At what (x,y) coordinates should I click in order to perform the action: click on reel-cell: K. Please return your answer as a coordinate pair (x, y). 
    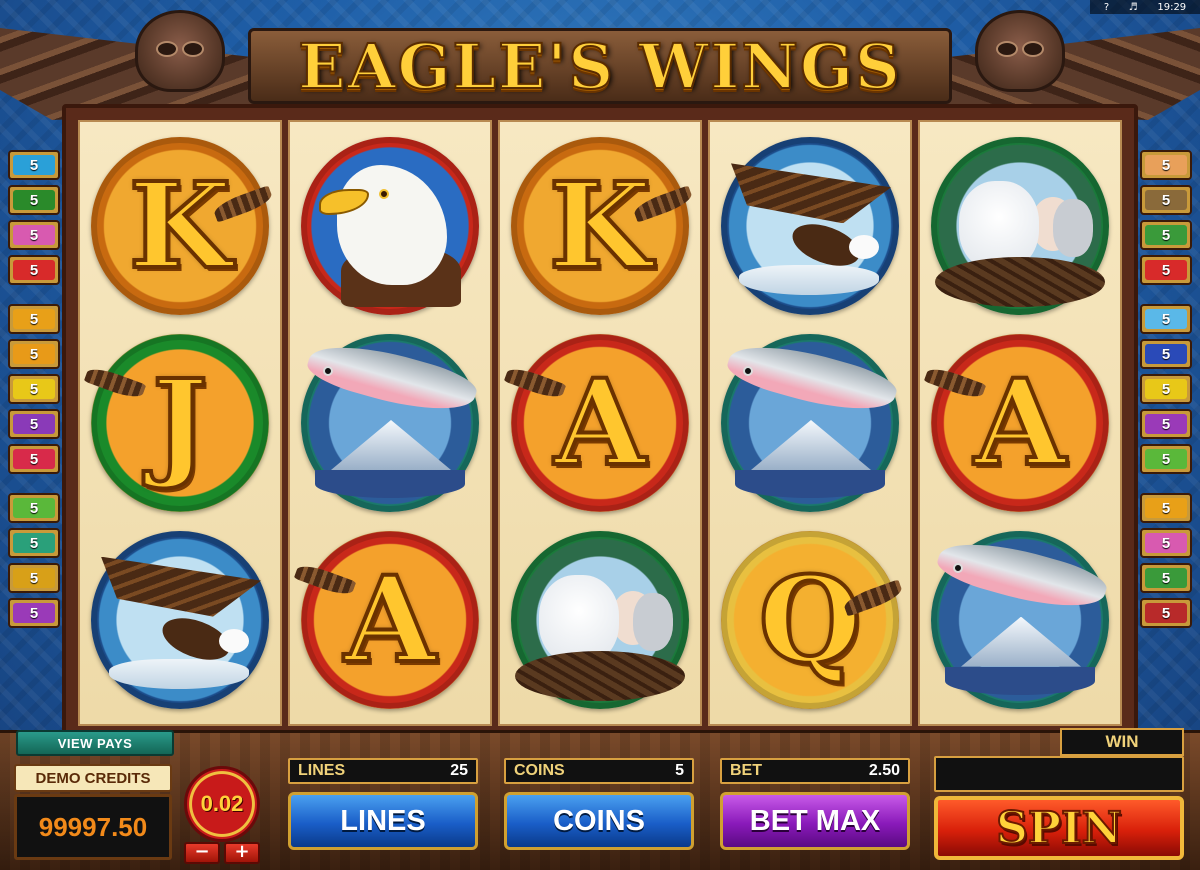
    Looking at the image, I should click on (600, 226).